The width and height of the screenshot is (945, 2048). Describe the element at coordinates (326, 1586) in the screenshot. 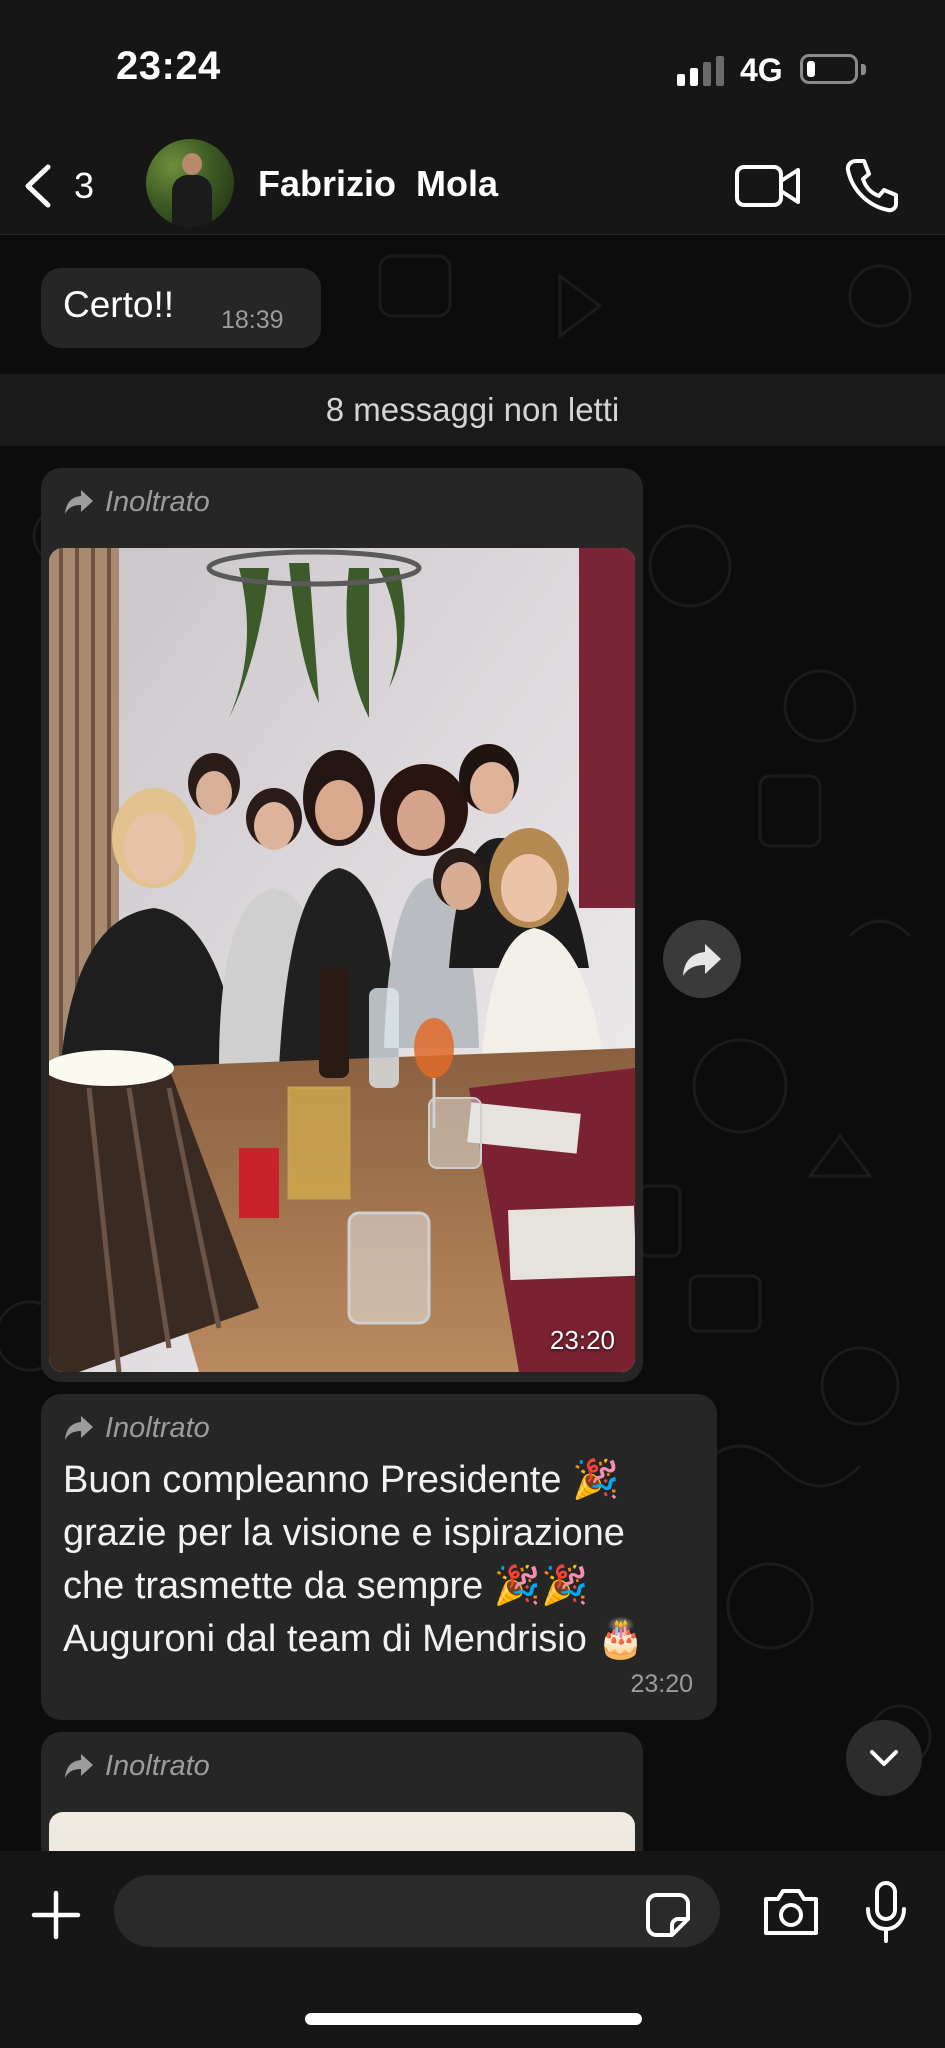

I see `message-line: che trasmette da sempre 🎉🎉` at that location.